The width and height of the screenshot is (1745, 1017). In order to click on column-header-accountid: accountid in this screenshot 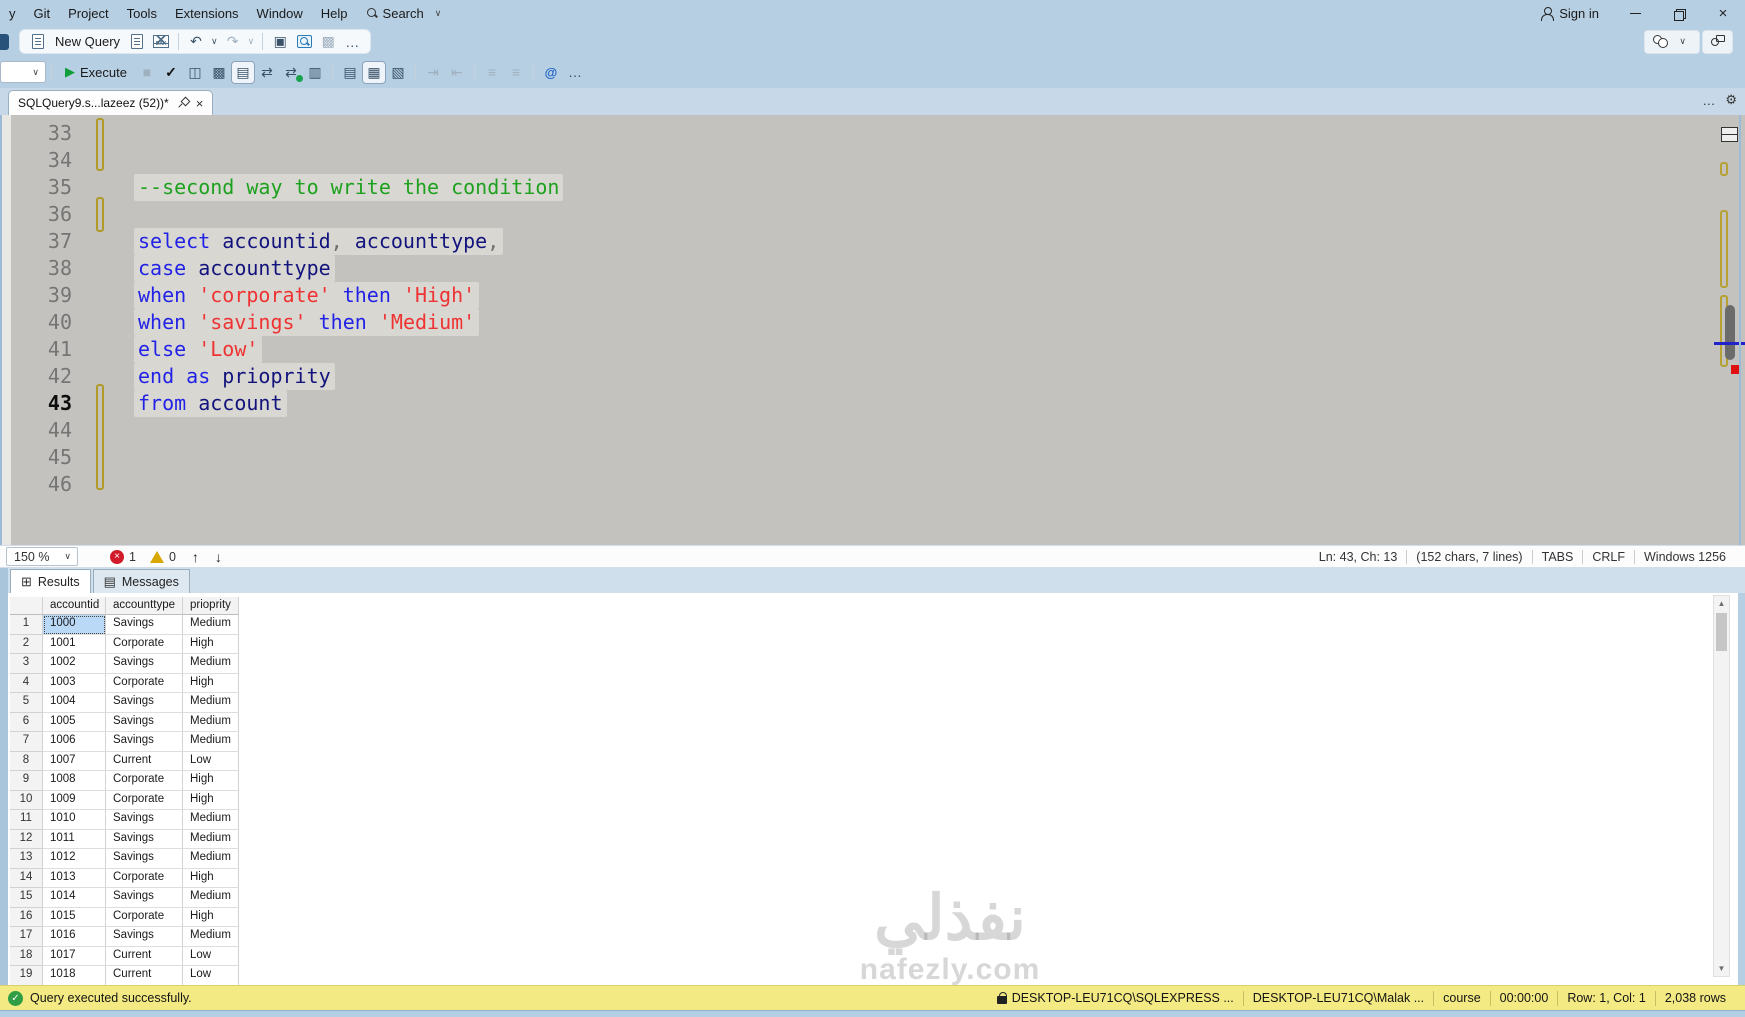, I will do `click(74, 606)`.